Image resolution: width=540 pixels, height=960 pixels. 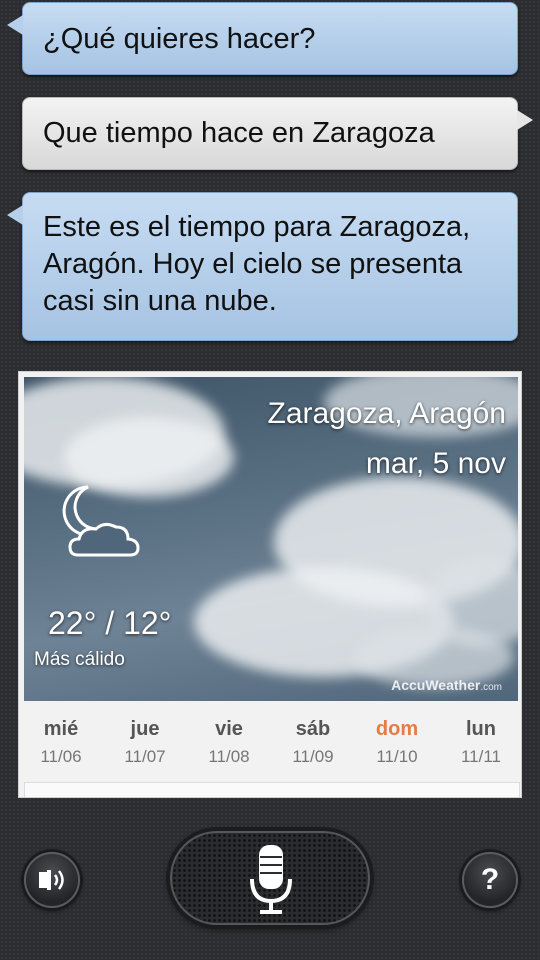 What do you see at coordinates (387, 413) in the screenshot?
I see `weather-location: Zaragoza, Aragón` at bounding box center [387, 413].